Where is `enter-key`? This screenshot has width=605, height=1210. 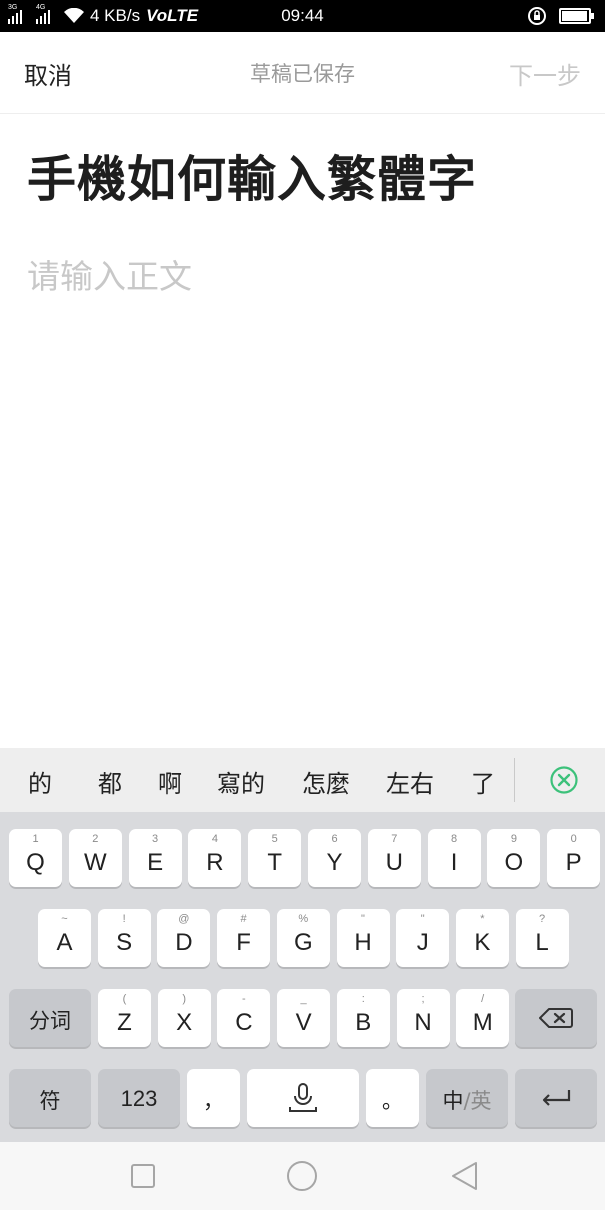
enter-key is located at coordinates (556, 1098).